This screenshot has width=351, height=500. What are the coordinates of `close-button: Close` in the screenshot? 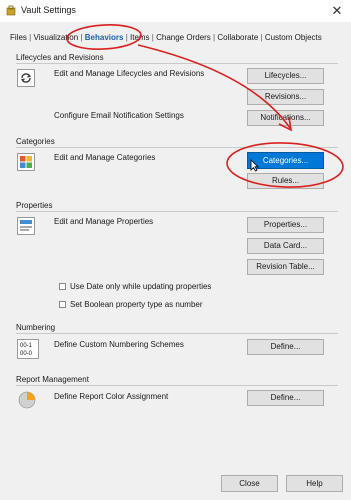 It's located at (249, 483).